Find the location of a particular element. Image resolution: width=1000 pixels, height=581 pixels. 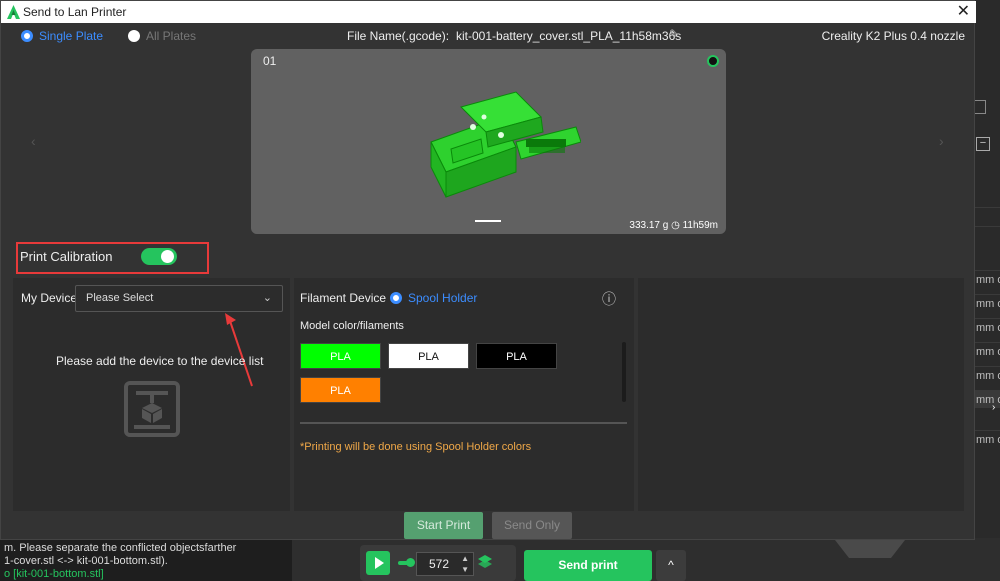

layer-value: 572 is located at coordinates (439, 564).